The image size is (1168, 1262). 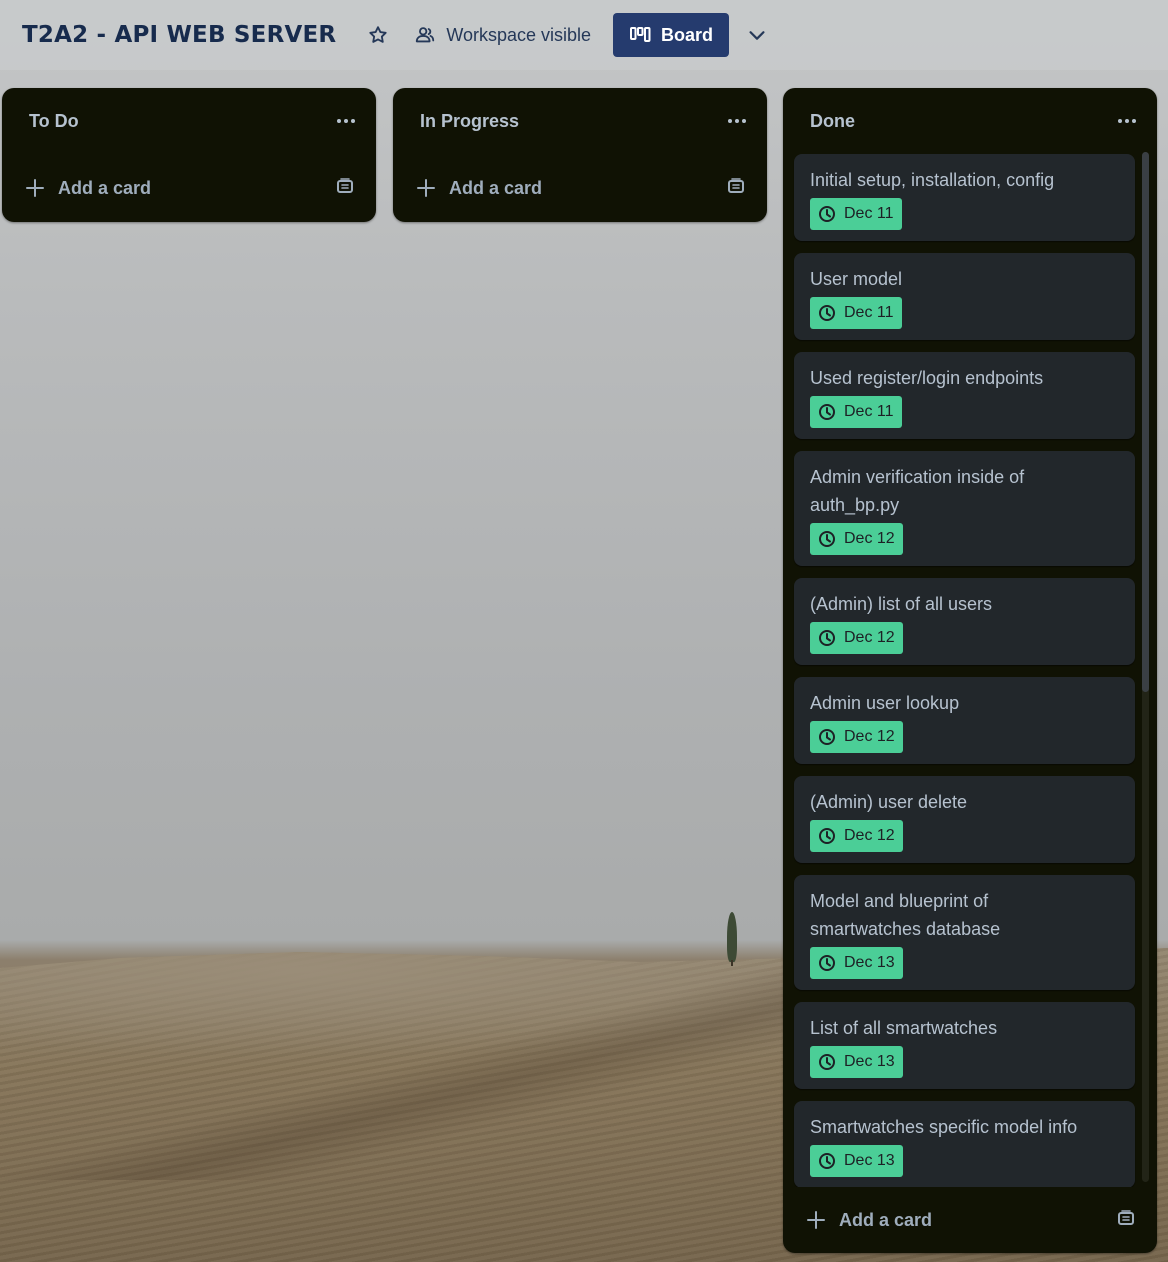 I want to click on star-button, so click(x=378, y=35).